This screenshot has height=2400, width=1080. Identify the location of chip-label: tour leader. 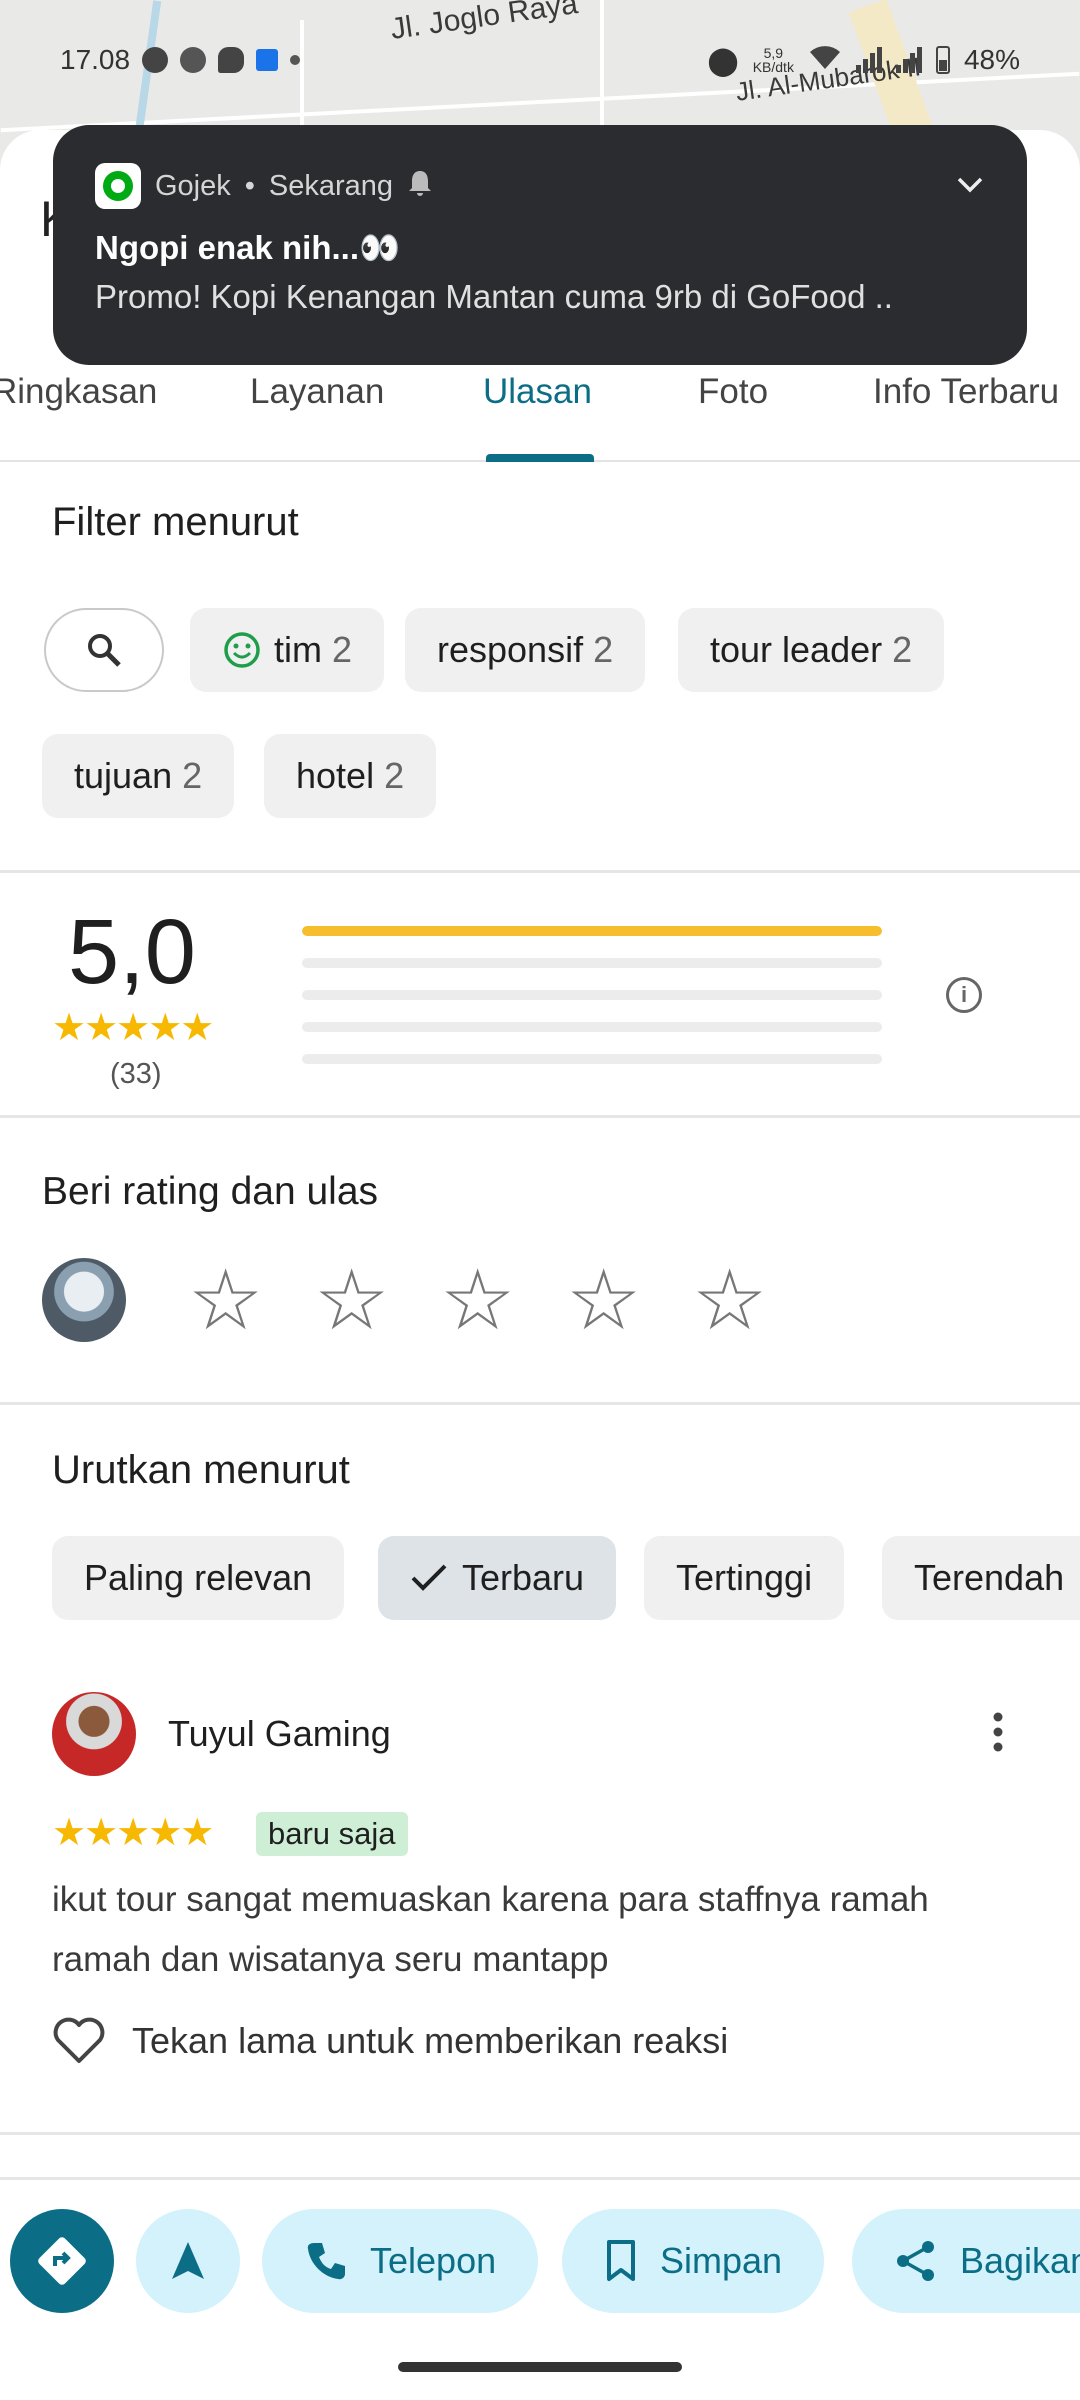
(796, 649).